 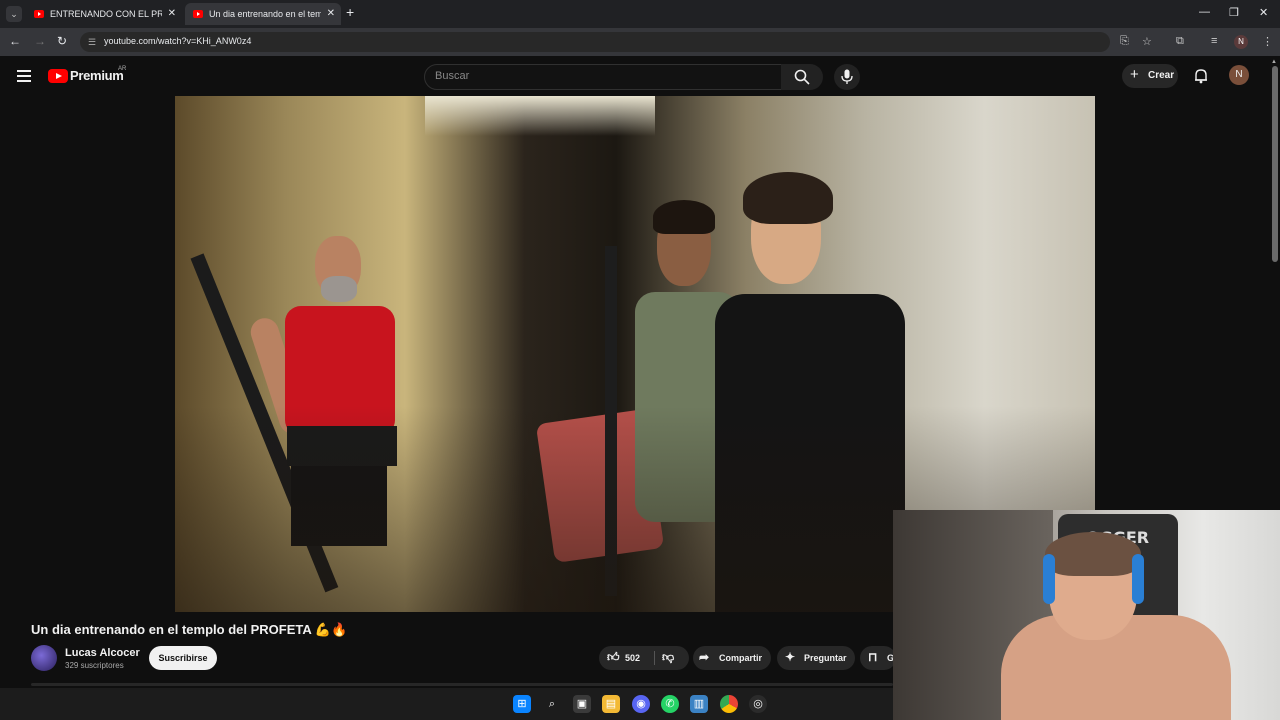 I want to click on tab-active-video: Un dia entrenando en el templo ✕, so click(x=263, y=14).